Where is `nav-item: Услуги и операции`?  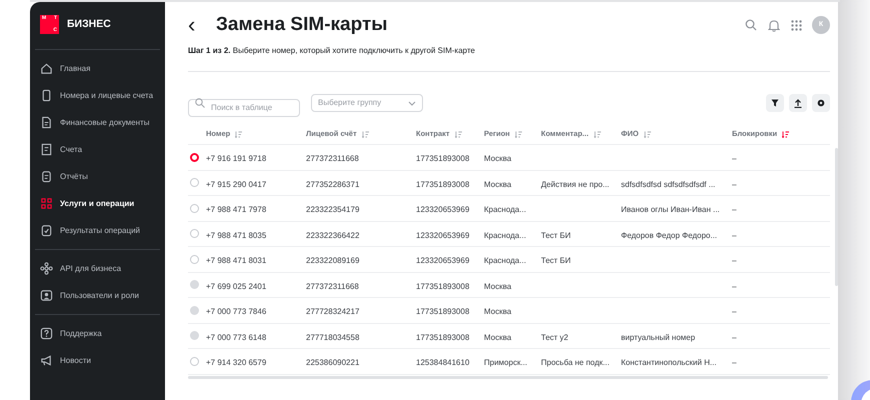 nav-item: Услуги и операции is located at coordinates (97, 203).